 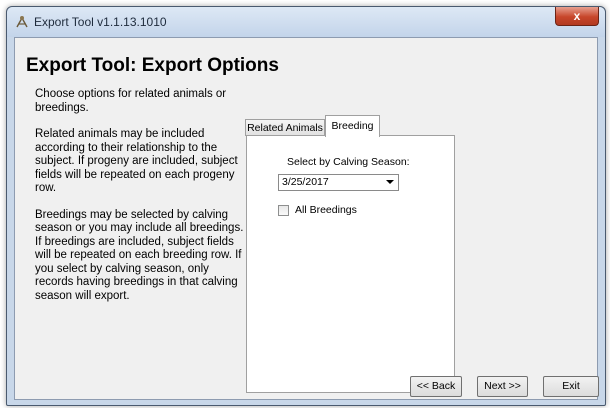 I want to click on all-breedings-checkbox, so click(x=283, y=210).